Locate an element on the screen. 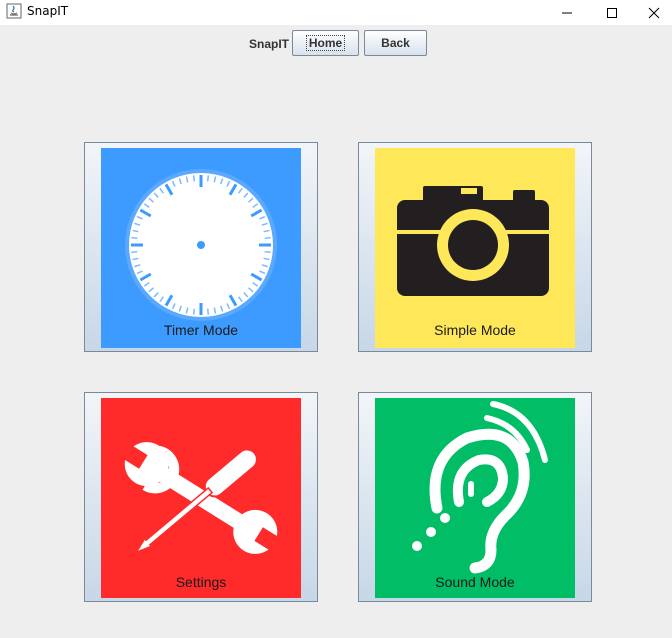 The width and height of the screenshot is (672, 638). simple-mode-button: Simple Mode is located at coordinates (475, 247).